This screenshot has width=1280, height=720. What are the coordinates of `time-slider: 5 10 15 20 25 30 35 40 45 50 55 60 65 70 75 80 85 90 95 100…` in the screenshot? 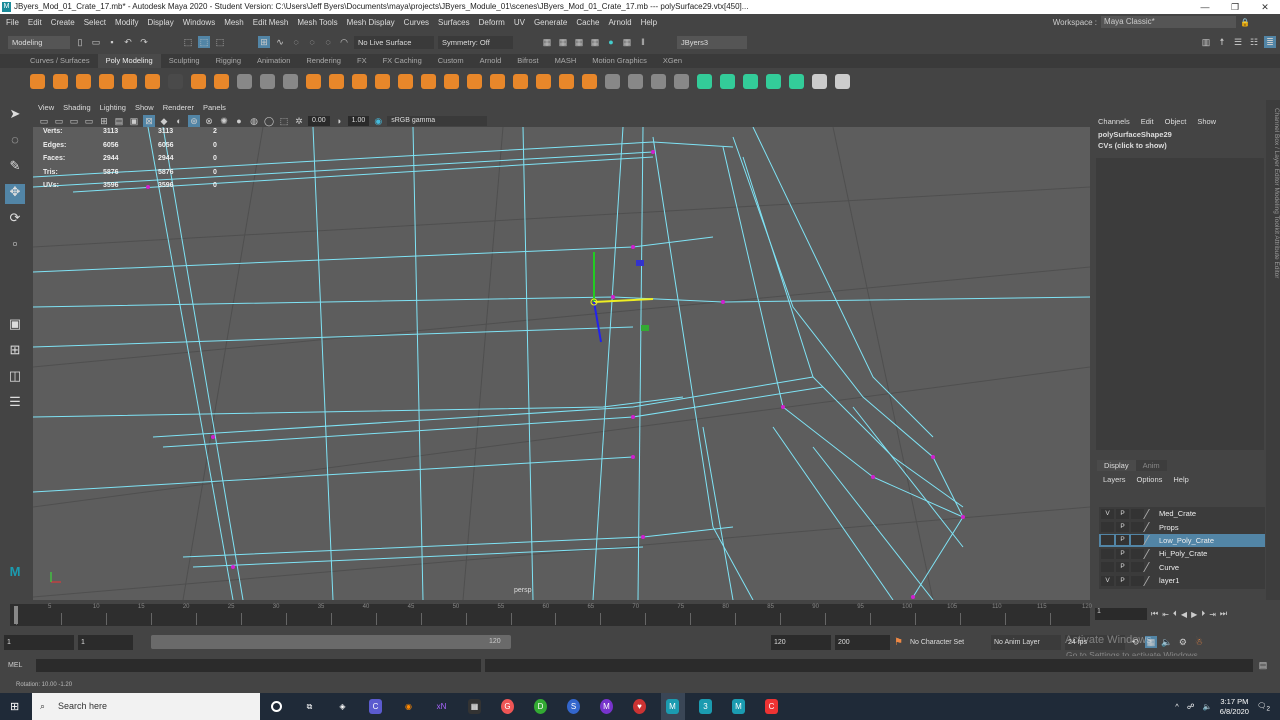 It's located at (551, 615).